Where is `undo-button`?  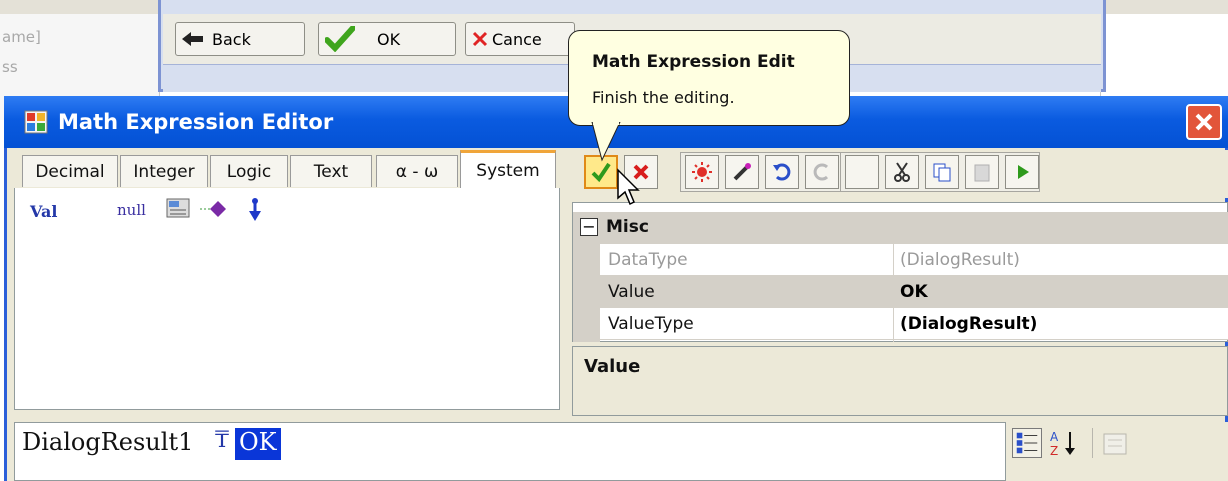 undo-button is located at coordinates (782, 172).